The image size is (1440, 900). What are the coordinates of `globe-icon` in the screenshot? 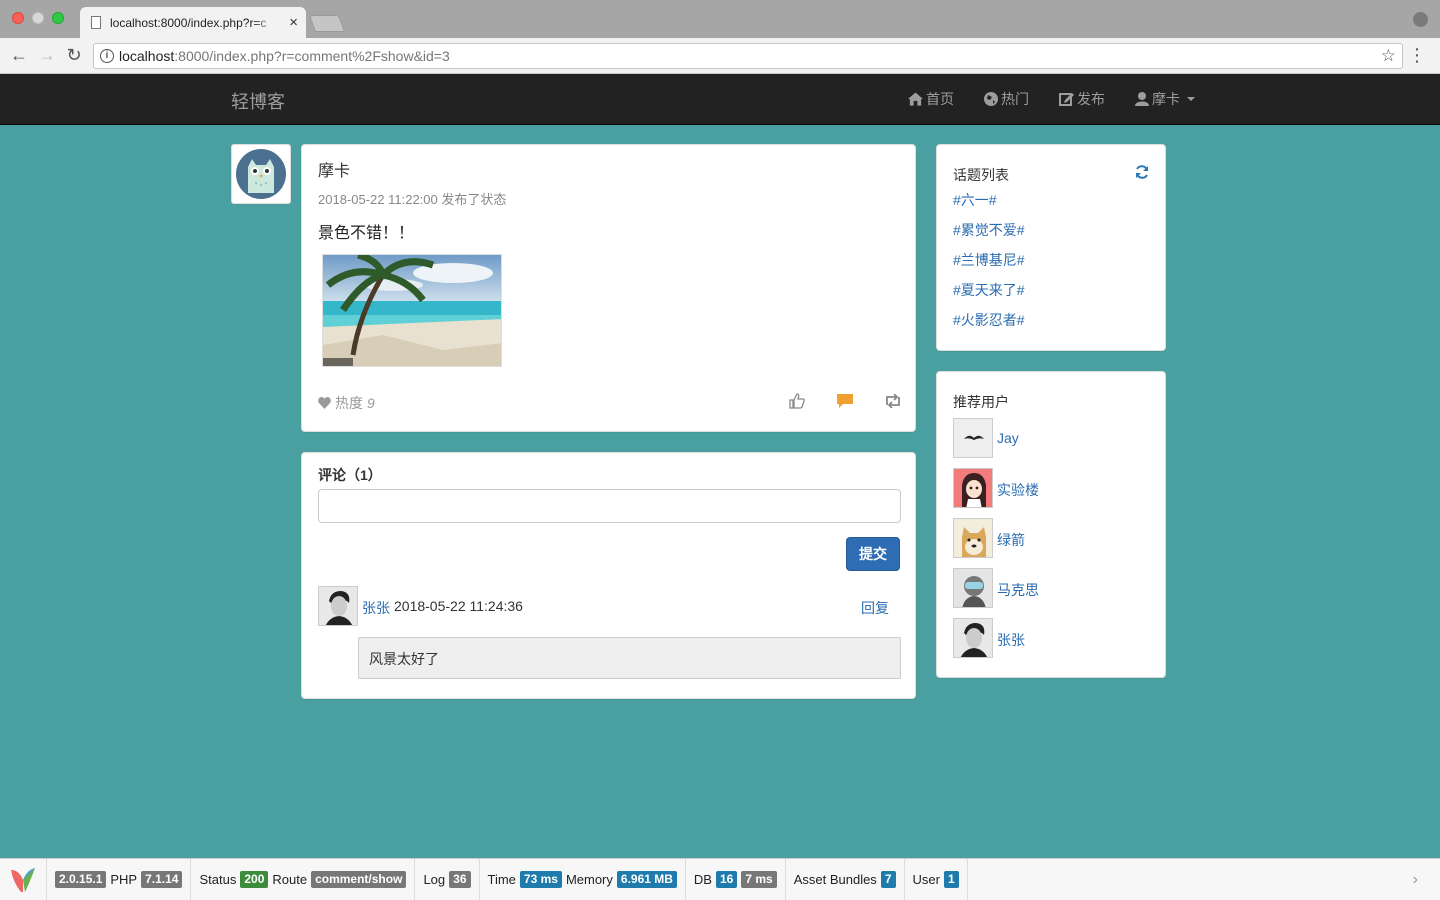 It's located at (991, 99).